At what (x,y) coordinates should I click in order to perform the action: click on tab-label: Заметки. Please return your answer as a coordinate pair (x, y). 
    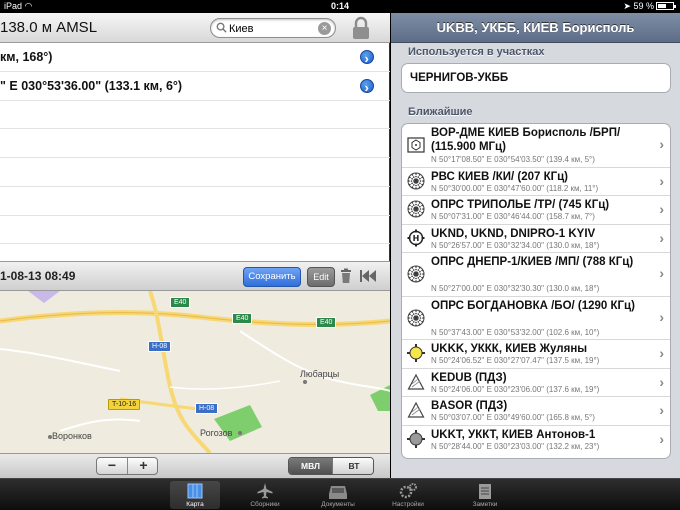
    Looking at the image, I should click on (485, 504).